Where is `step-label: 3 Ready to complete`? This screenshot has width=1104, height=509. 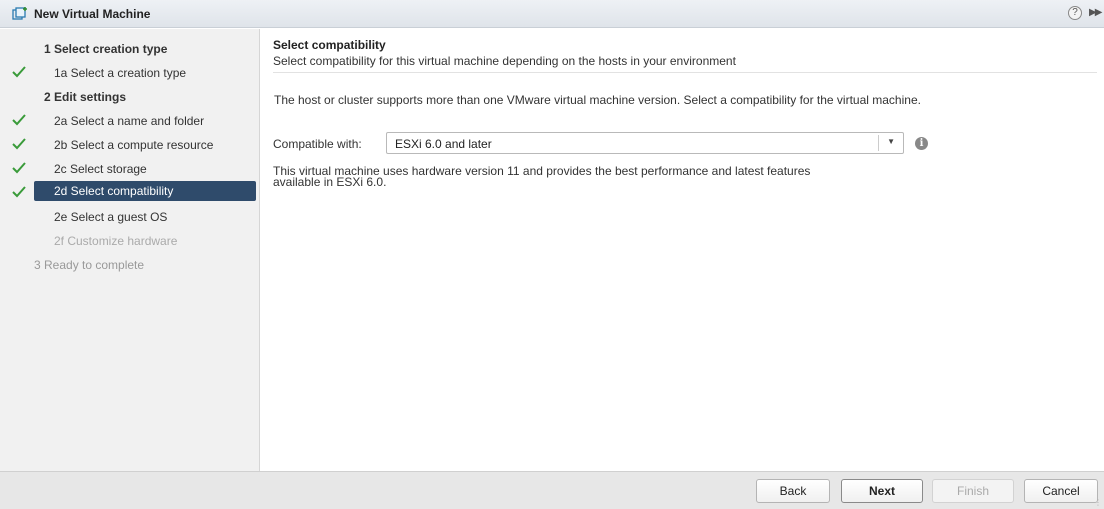
step-label: 3 Ready to complete is located at coordinates (89, 265).